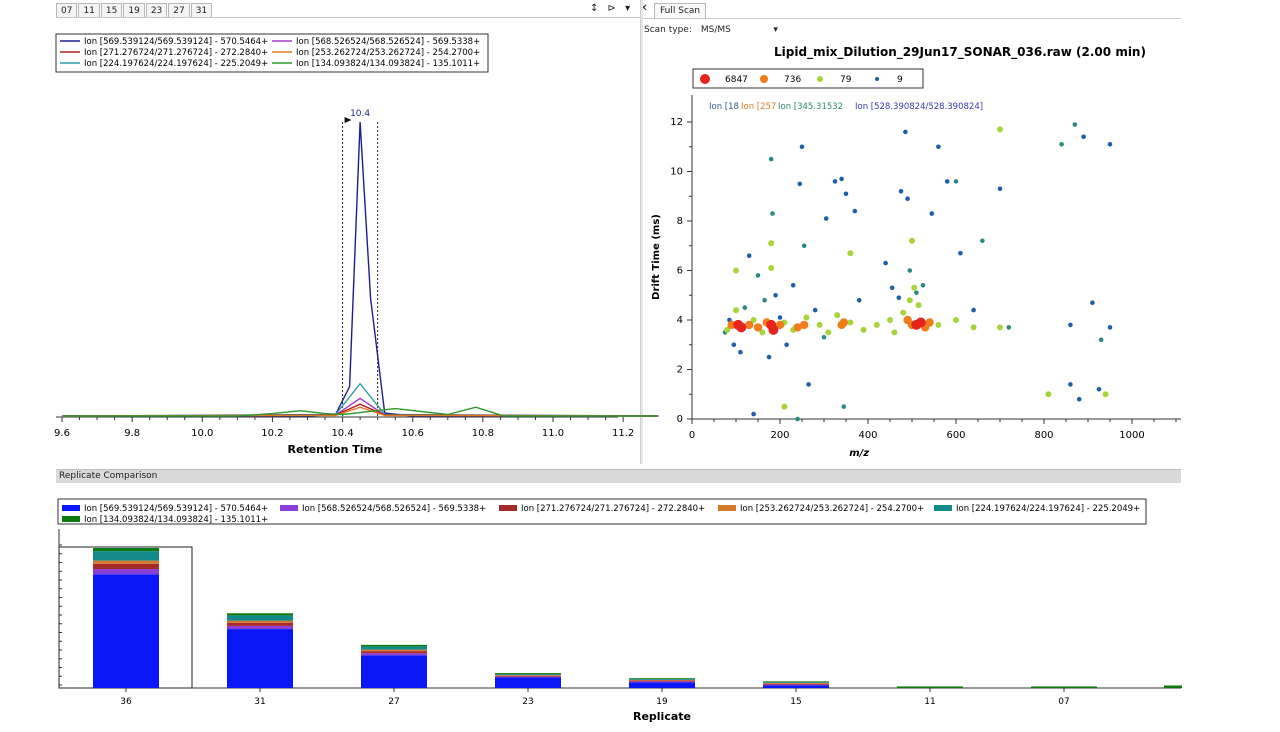 The image size is (1280, 732). Describe the element at coordinates (335, 449) in the screenshot. I see `chromatogram-x-axis-label: Retention Time` at that location.